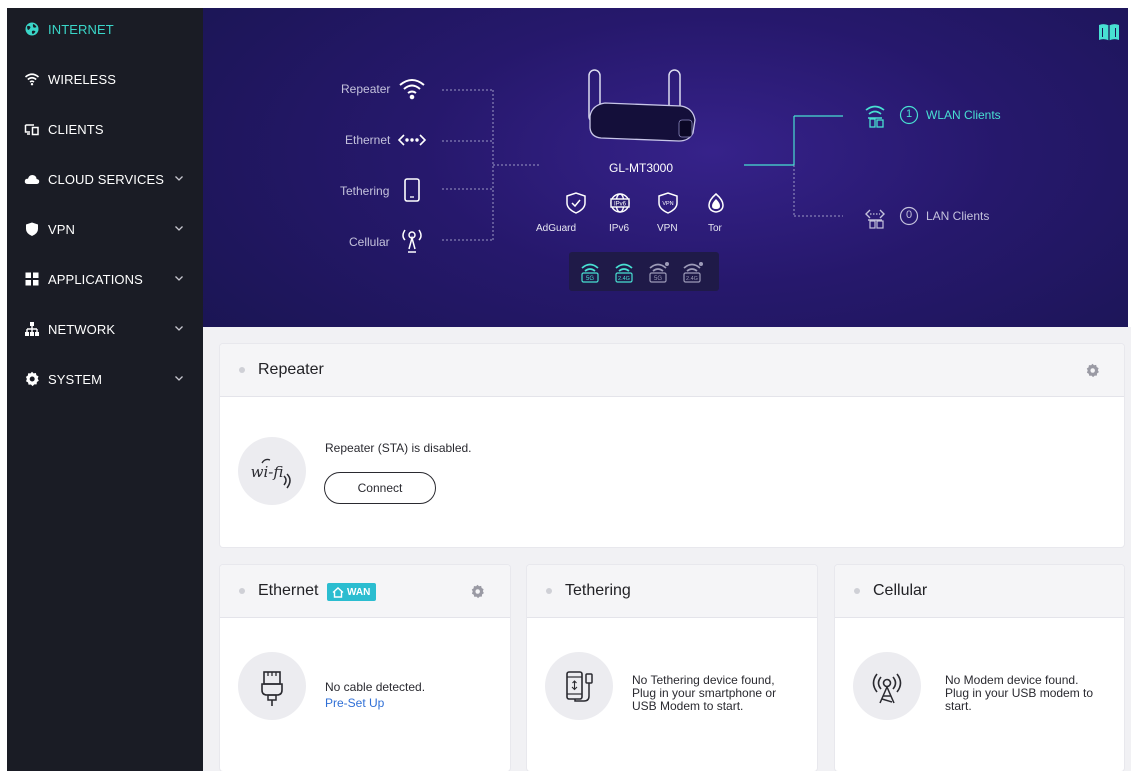 The width and height of the screenshot is (1131, 771). Describe the element at coordinates (957, 216) in the screenshot. I see `lan-clients-link: LAN Clients` at that location.